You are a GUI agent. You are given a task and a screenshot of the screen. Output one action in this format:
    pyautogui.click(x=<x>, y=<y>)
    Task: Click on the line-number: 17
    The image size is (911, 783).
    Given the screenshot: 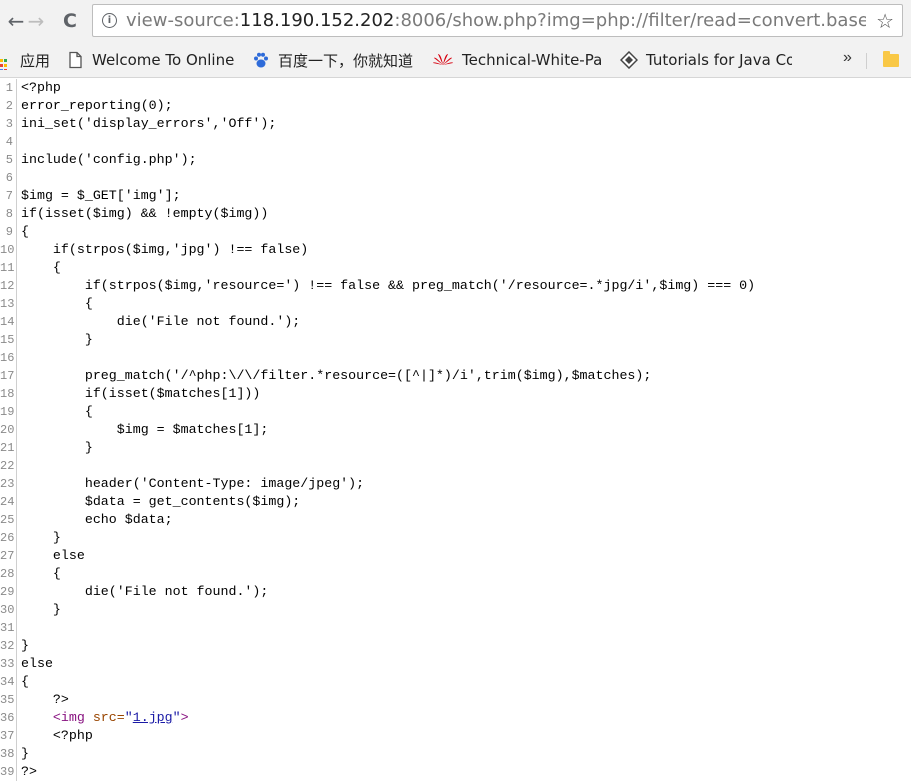 What is the action you would take?
    pyautogui.click(x=8, y=376)
    